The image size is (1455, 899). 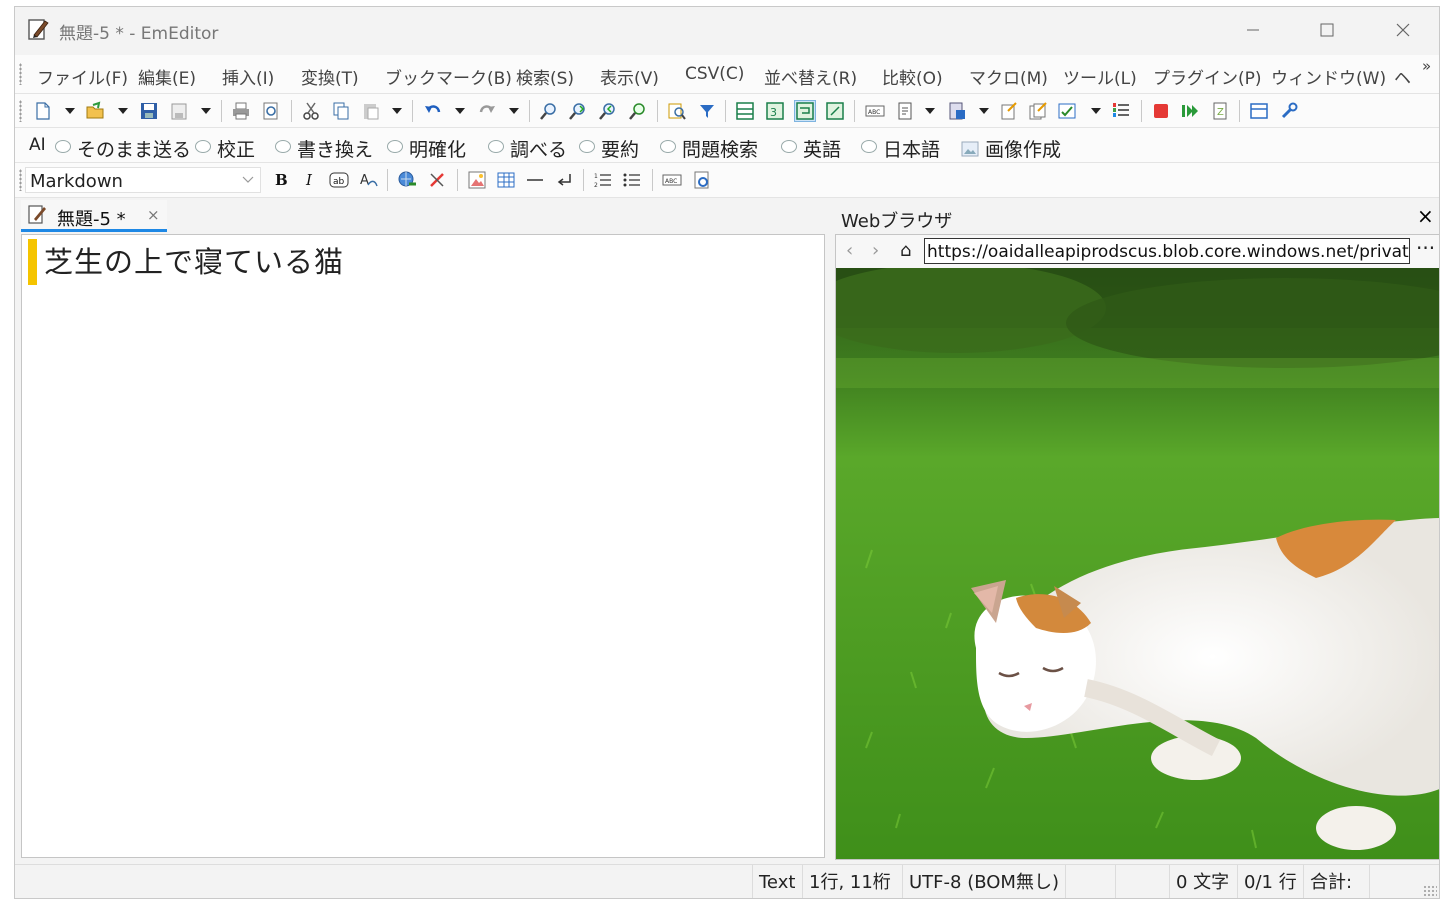 I want to click on ai-research-button: 調べる, so click(x=527, y=148).